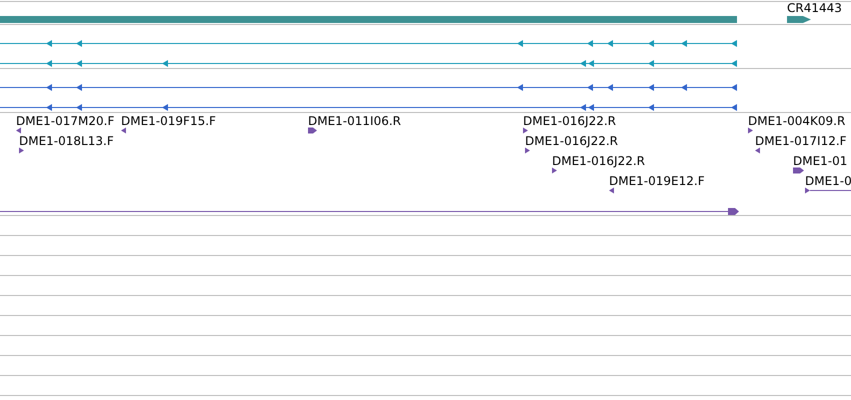  What do you see at coordinates (820, 161) in the screenshot?
I see `clone-label: DME1-01` at bounding box center [820, 161].